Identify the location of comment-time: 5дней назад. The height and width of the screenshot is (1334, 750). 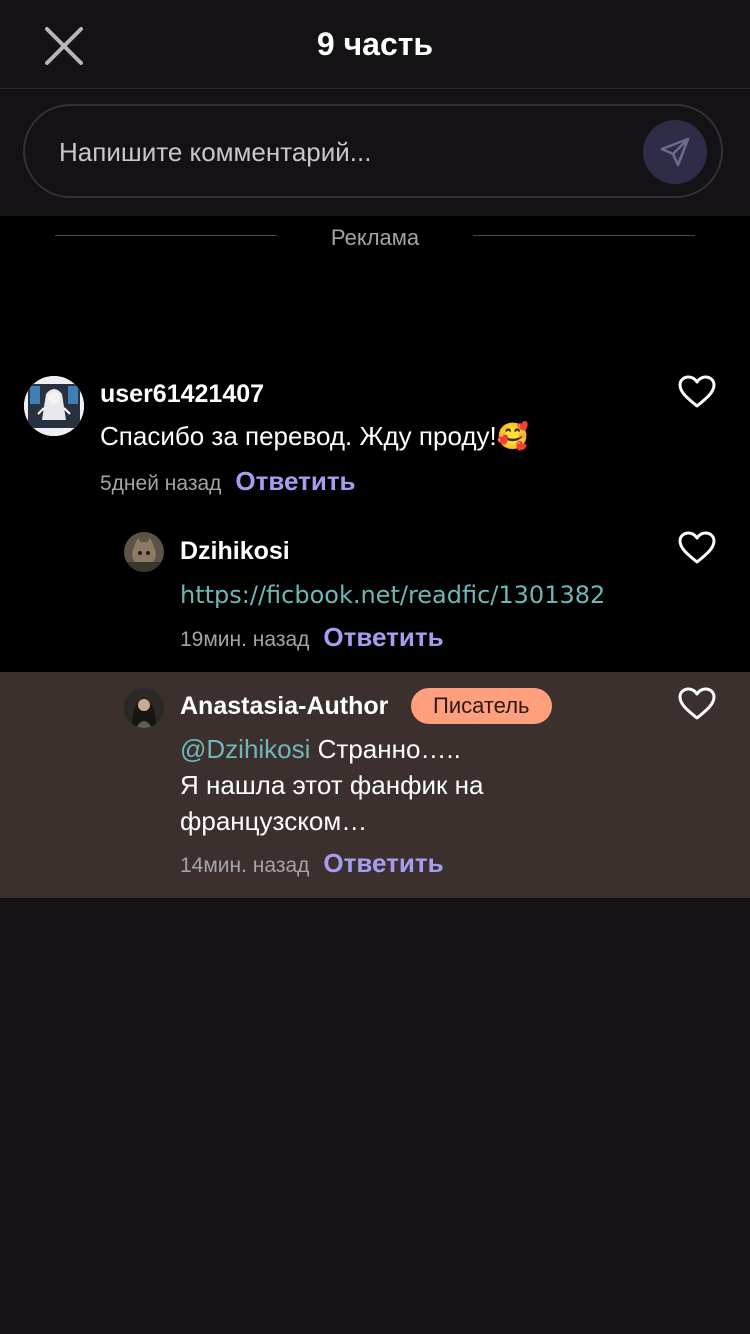
(161, 483).